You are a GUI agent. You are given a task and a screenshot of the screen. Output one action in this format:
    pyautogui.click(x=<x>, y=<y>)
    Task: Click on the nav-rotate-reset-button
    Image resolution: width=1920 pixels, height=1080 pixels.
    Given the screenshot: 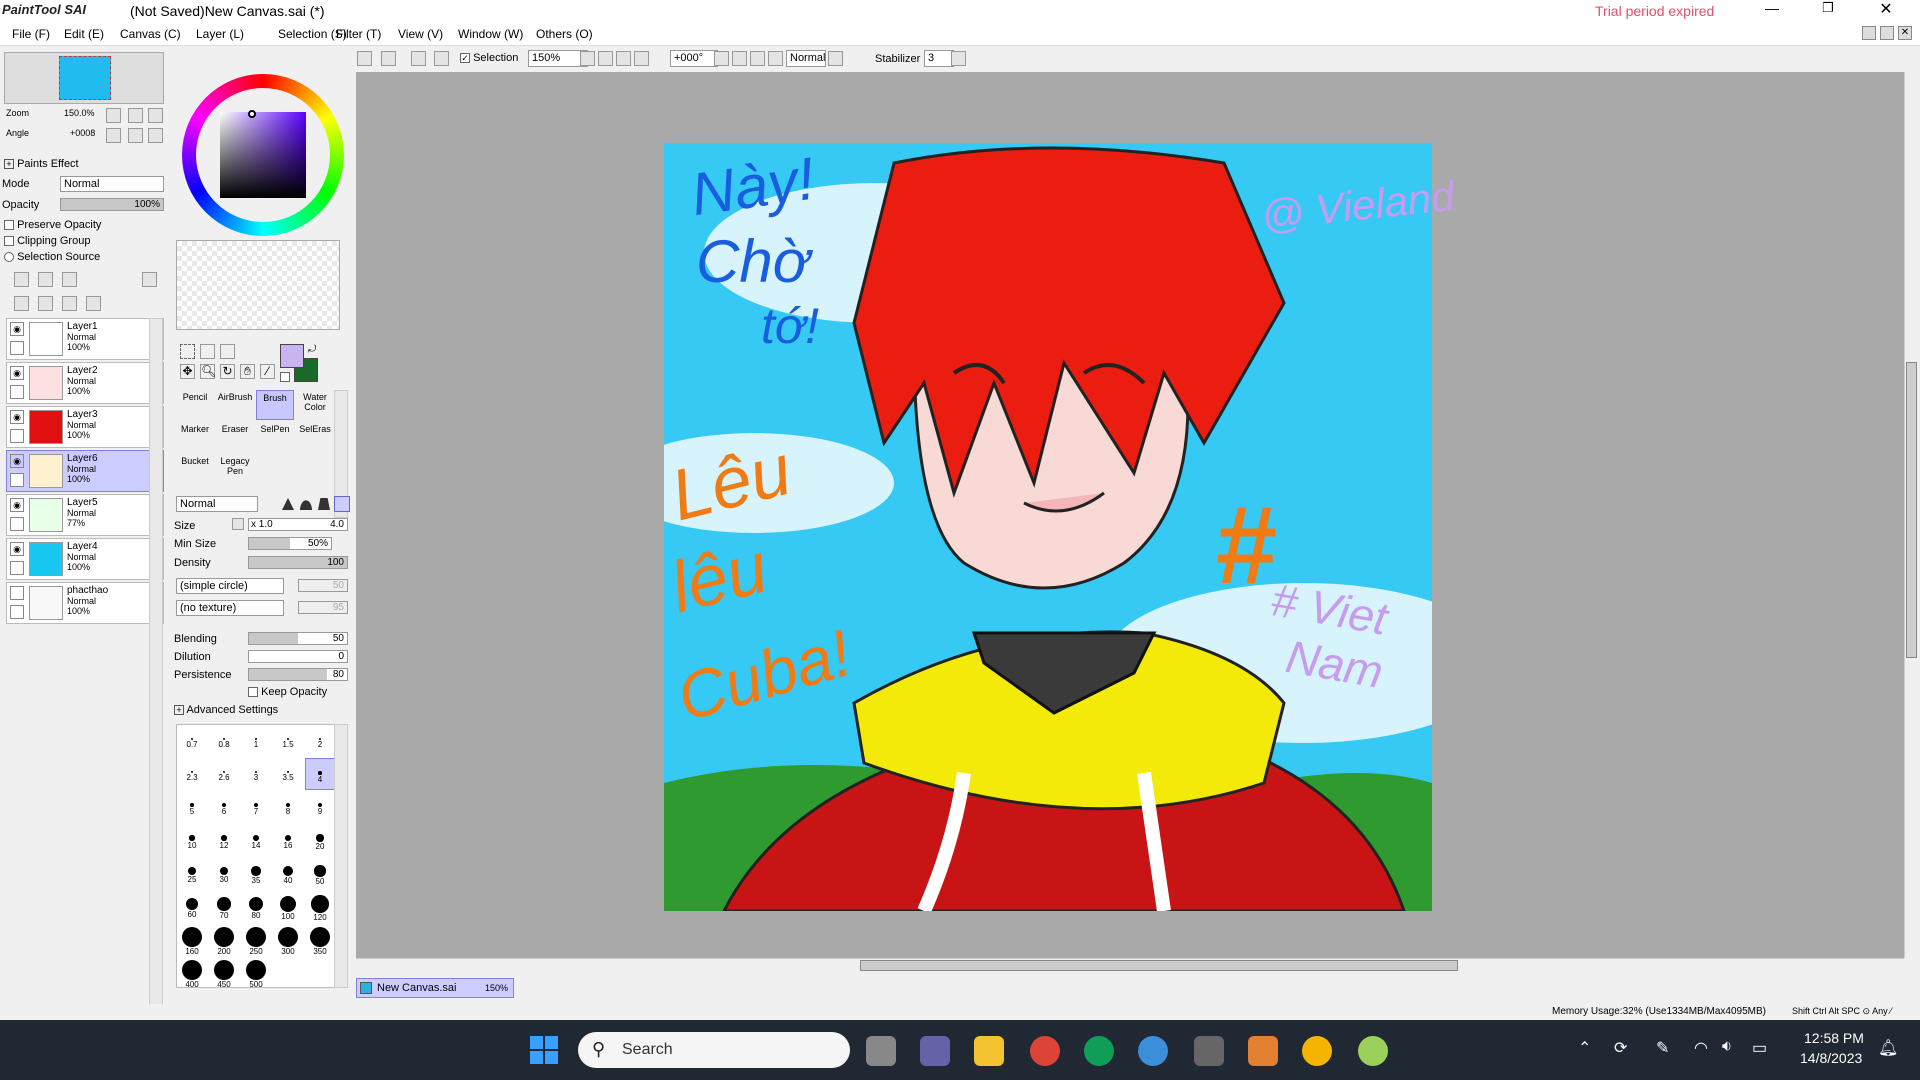 What is the action you would take?
    pyautogui.click(x=155, y=135)
    